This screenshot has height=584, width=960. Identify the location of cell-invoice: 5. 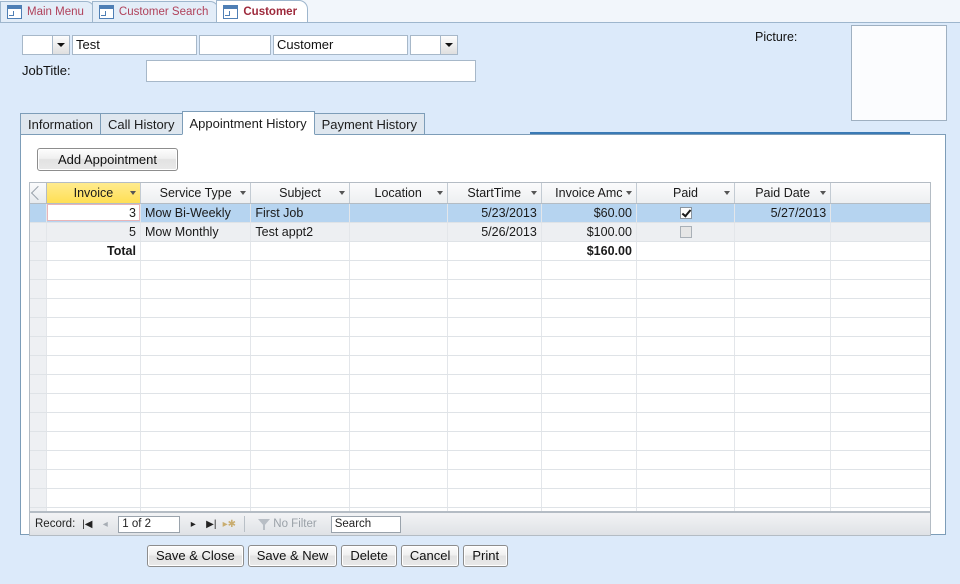
(93, 232).